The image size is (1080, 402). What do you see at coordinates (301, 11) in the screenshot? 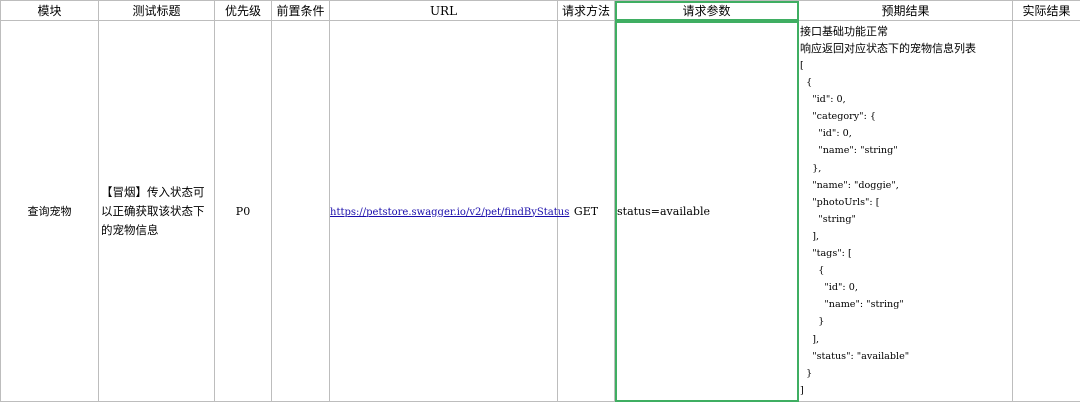
I see `header-precondition: 前置条件` at bounding box center [301, 11].